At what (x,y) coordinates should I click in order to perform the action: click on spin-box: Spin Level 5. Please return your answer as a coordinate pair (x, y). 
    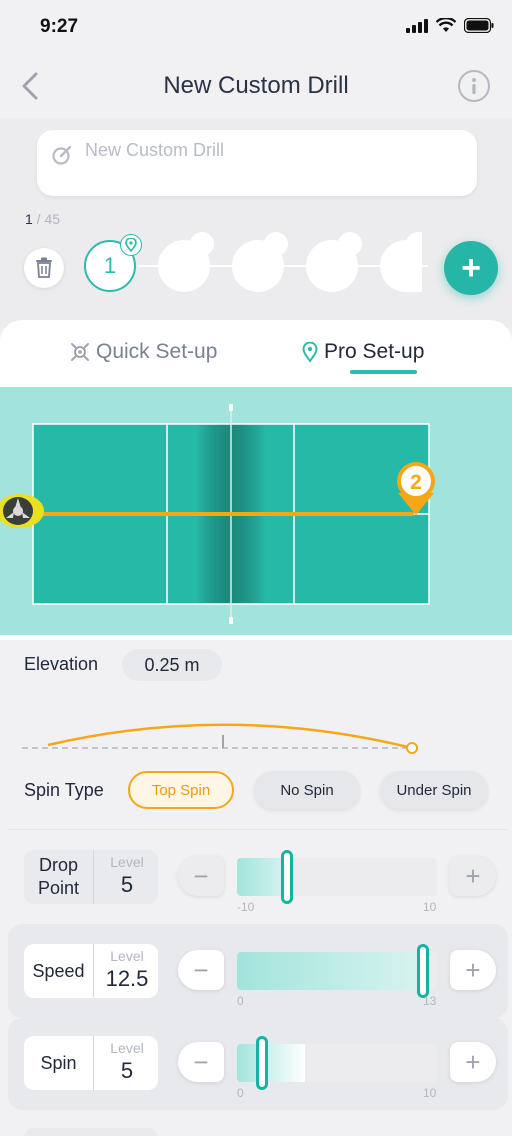
    Looking at the image, I should click on (91, 1063).